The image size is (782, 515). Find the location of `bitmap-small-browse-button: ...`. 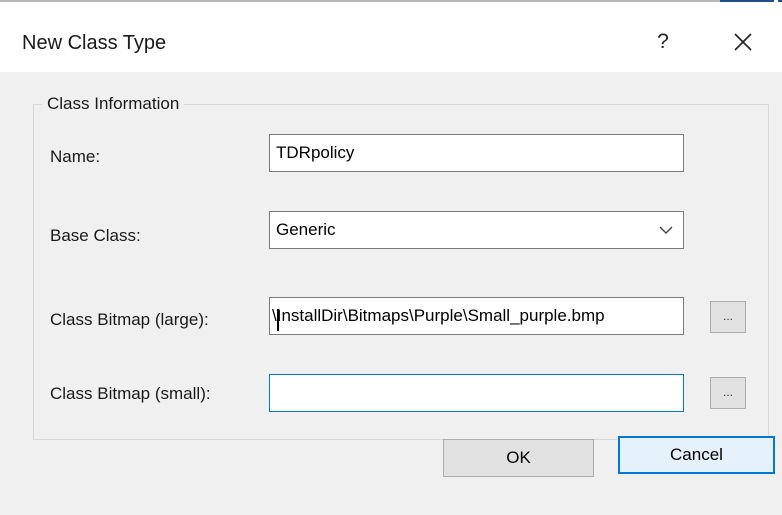

bitmap-small-browse-button: ... is located at coordinates (728, 393).